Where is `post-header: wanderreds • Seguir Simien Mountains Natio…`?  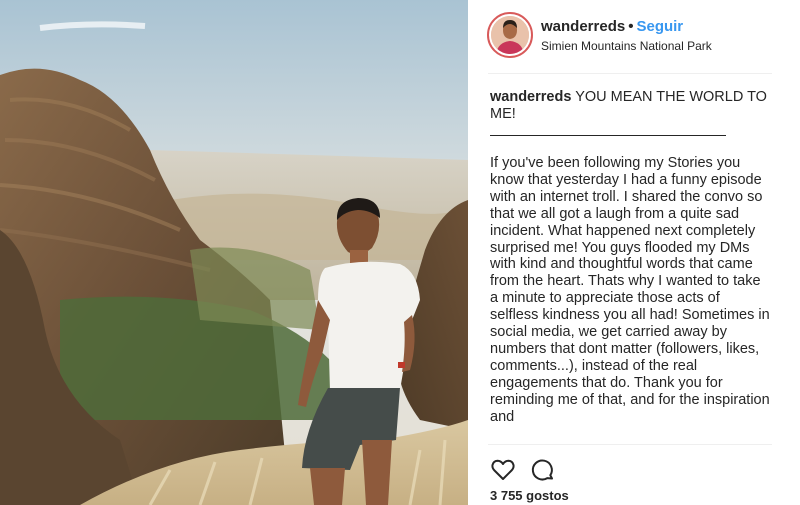
post-header: wanderreds • Seguir Simien Mountains Natio… is located at coordinates (634, 36).